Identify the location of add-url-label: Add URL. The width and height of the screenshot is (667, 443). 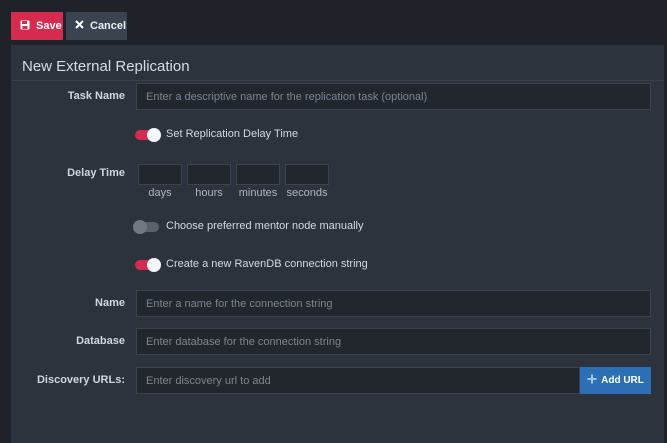
(622, 380).